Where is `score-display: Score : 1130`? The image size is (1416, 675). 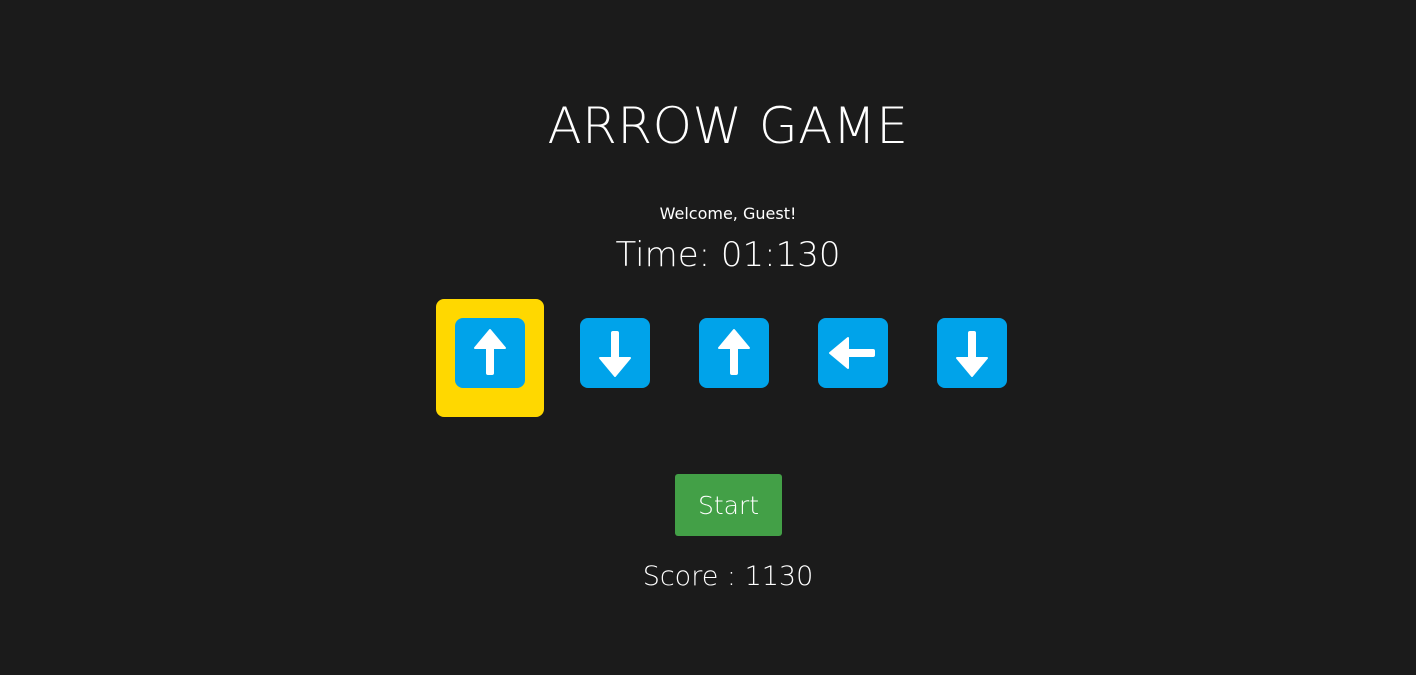
score-display: Score : 1130 is located at coordinates (728, 576).